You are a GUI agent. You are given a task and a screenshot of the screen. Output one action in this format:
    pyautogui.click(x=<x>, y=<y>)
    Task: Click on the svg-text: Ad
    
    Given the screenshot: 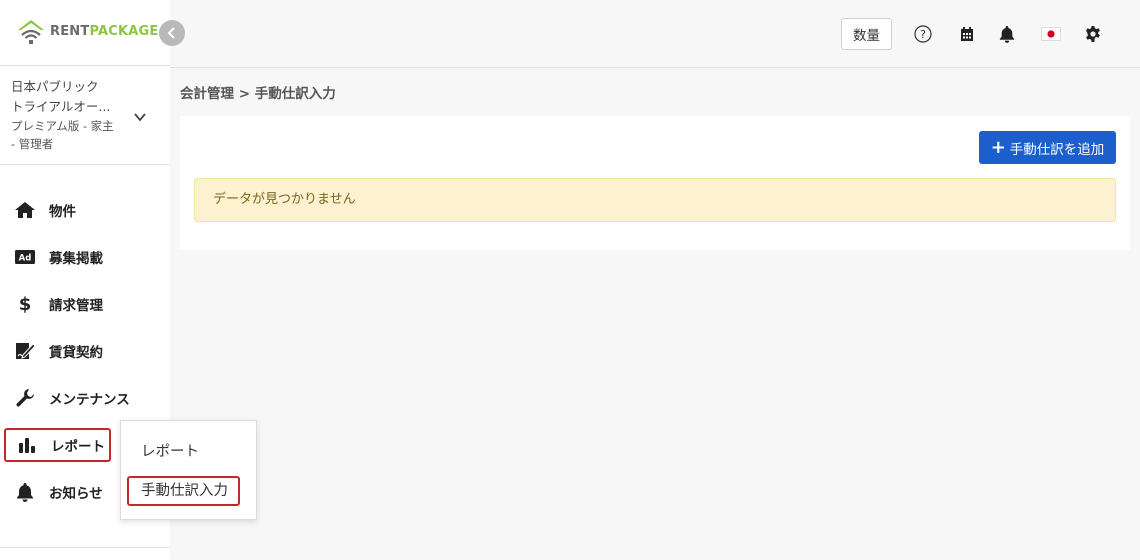 What is the action you would take?
    pyautogui.click(x=25, y=259)
    